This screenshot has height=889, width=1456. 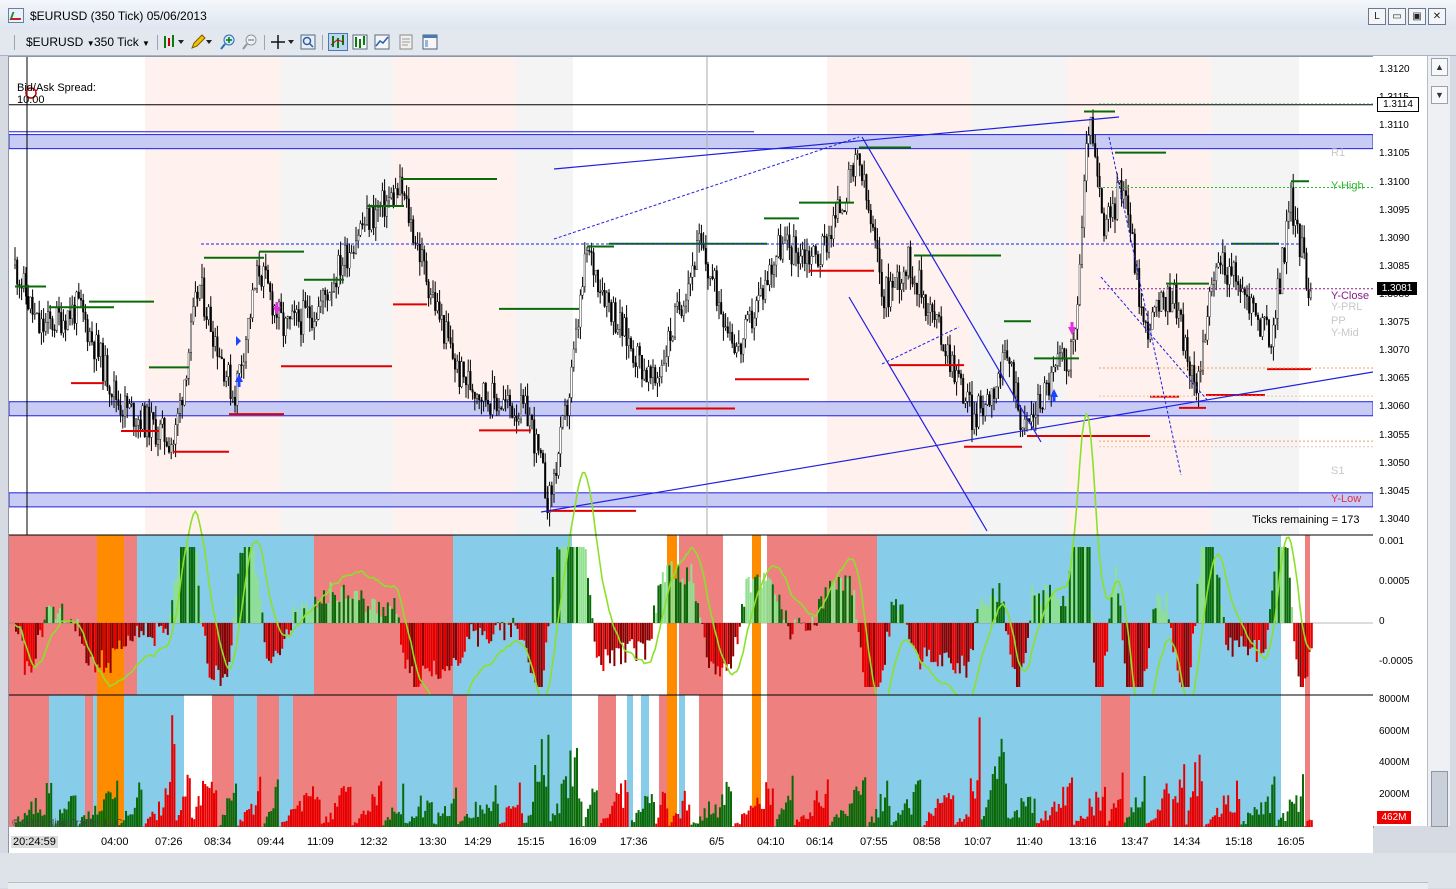 What do you see at coordinates (174, 42) in the screenshot?
I see `bar-type-icon` at bounding box center [174, 42].